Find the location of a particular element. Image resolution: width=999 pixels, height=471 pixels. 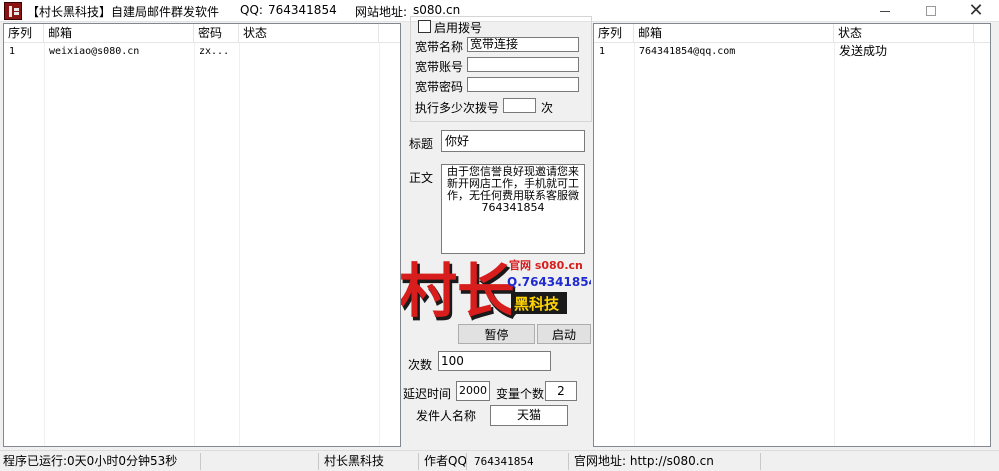

send-count-label: 次数 is located at coordinates (420, 365).